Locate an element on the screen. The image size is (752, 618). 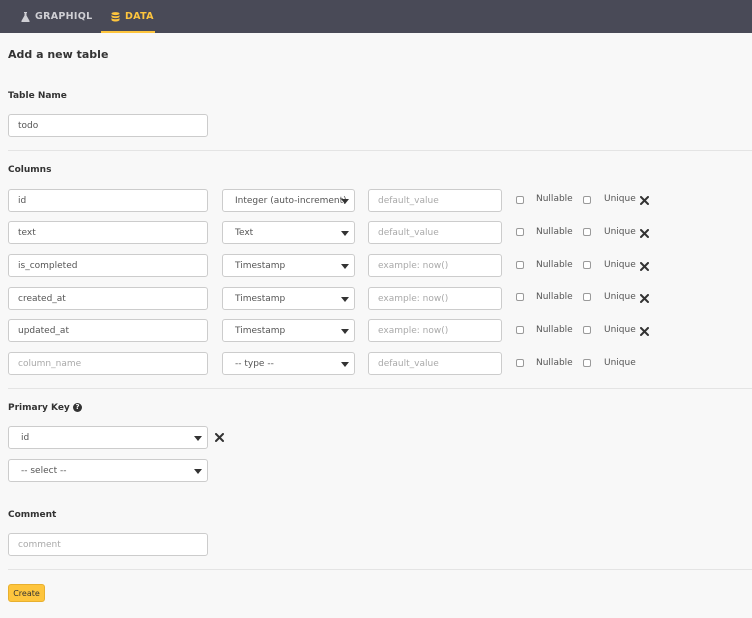
tab-data-label: DATA is located at coordinates (139, 16).